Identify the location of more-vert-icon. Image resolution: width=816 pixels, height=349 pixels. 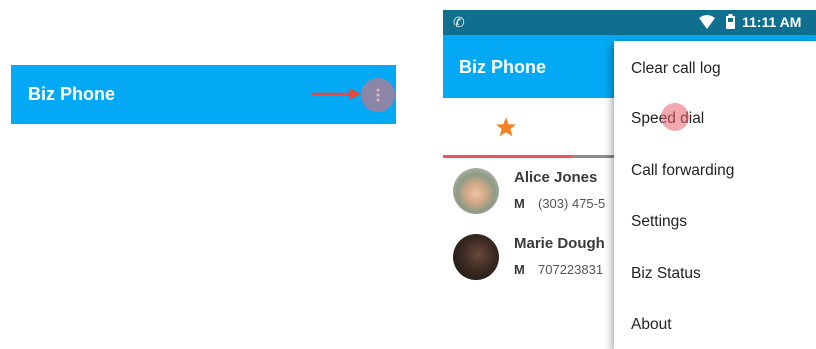
(378, 95).